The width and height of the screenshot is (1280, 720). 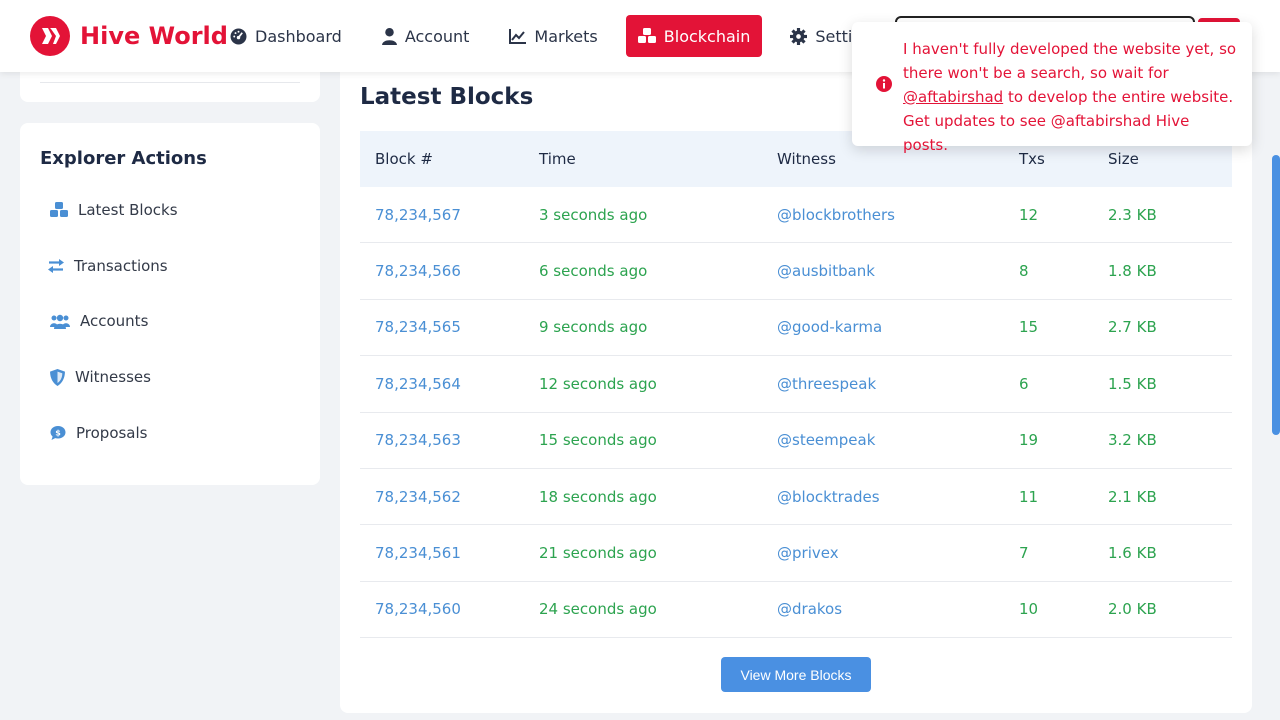 I want to click on block-size: 2.1 KB, so click(x=1132, y=496).